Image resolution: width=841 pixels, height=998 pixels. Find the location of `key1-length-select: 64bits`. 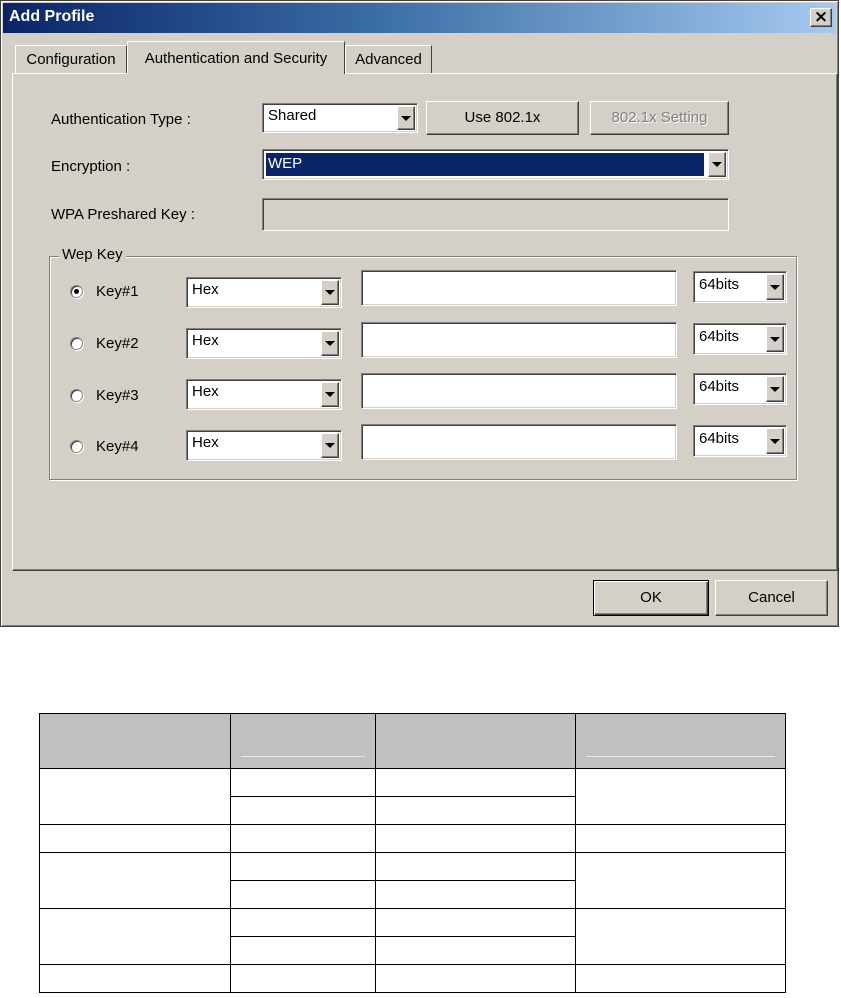

key1-length-select: 64bits is located at coordinates (740, 287).